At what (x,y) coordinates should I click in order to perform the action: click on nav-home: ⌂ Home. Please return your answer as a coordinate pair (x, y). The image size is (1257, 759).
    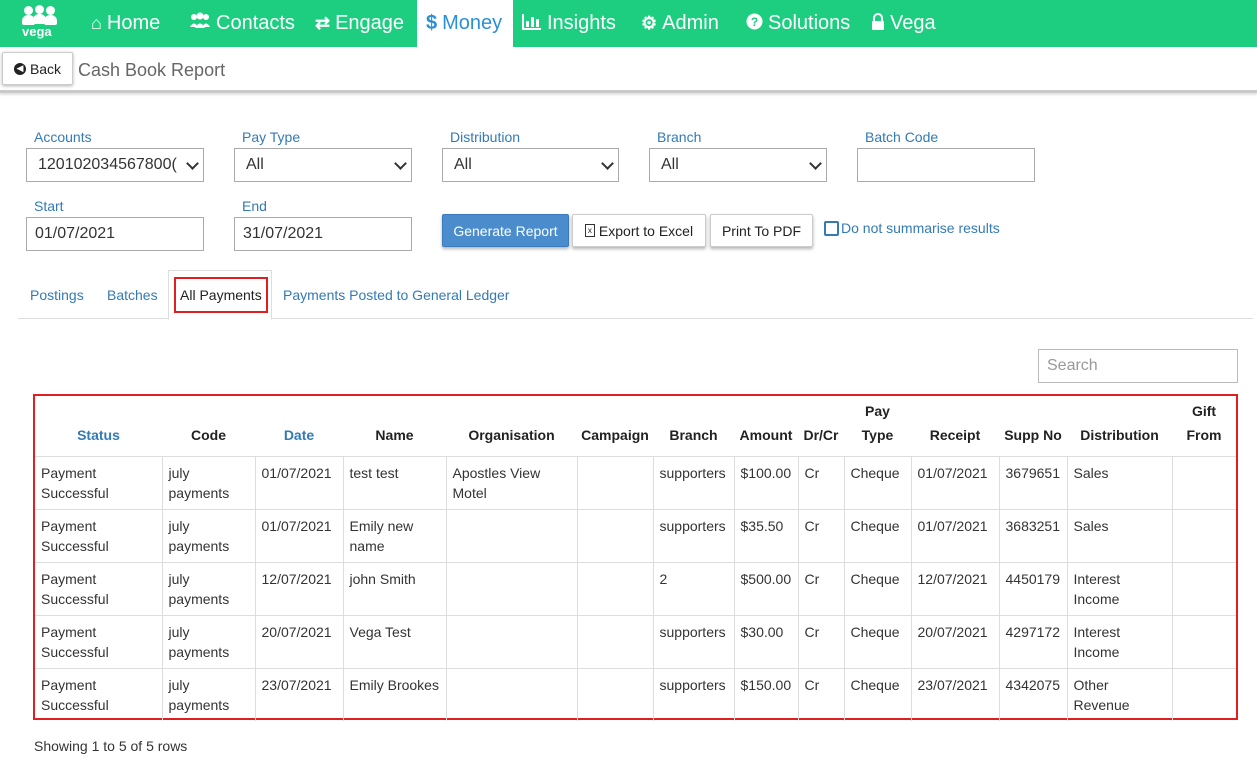
    Looking at the image, I should click on (125, 23).